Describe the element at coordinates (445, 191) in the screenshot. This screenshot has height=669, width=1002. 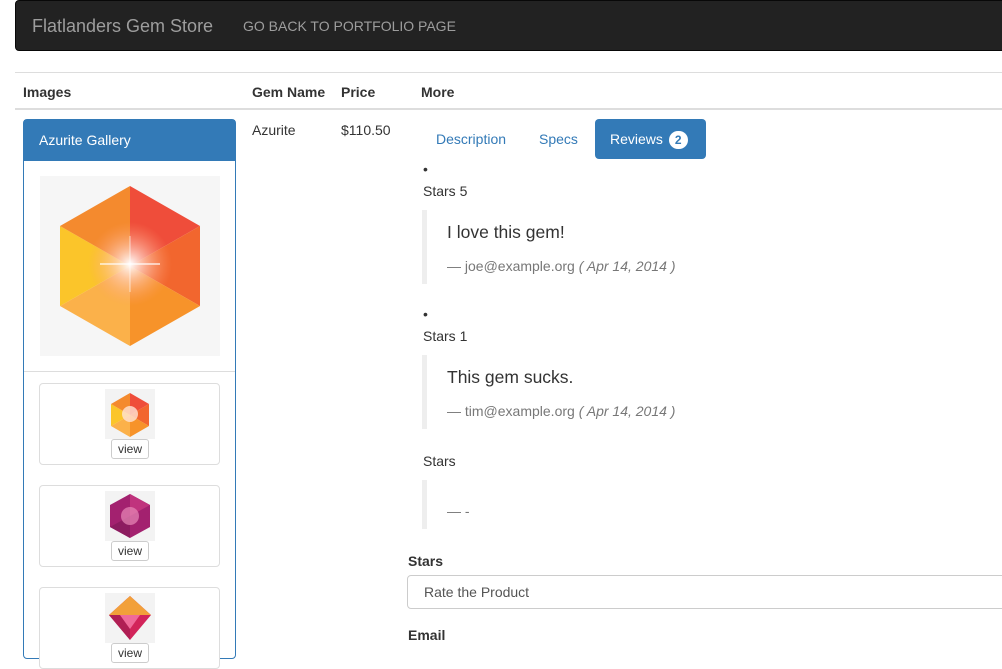
I see `review-stars: Stars 5` at that location.